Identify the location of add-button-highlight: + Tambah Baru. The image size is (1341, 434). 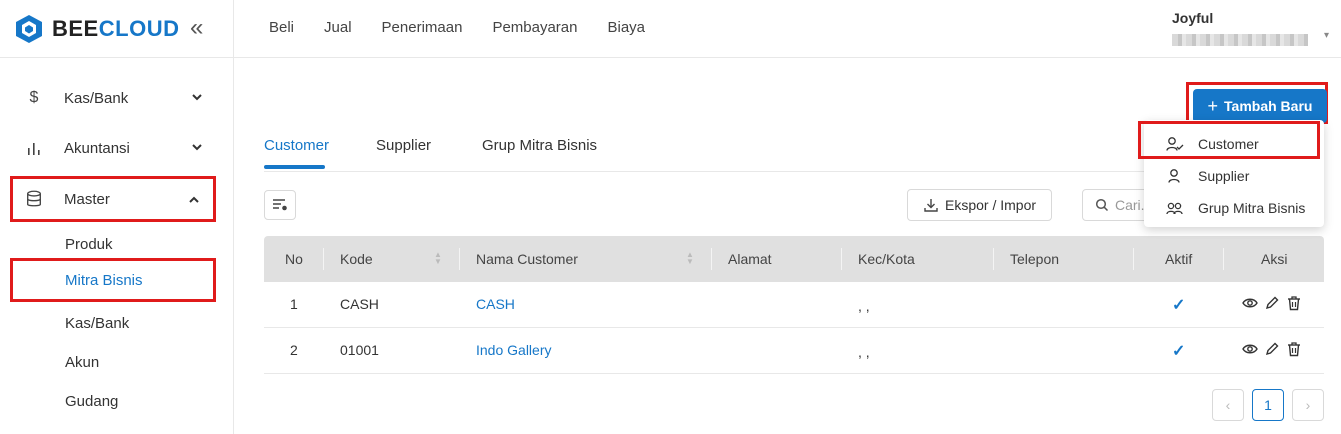
(1257, 103).